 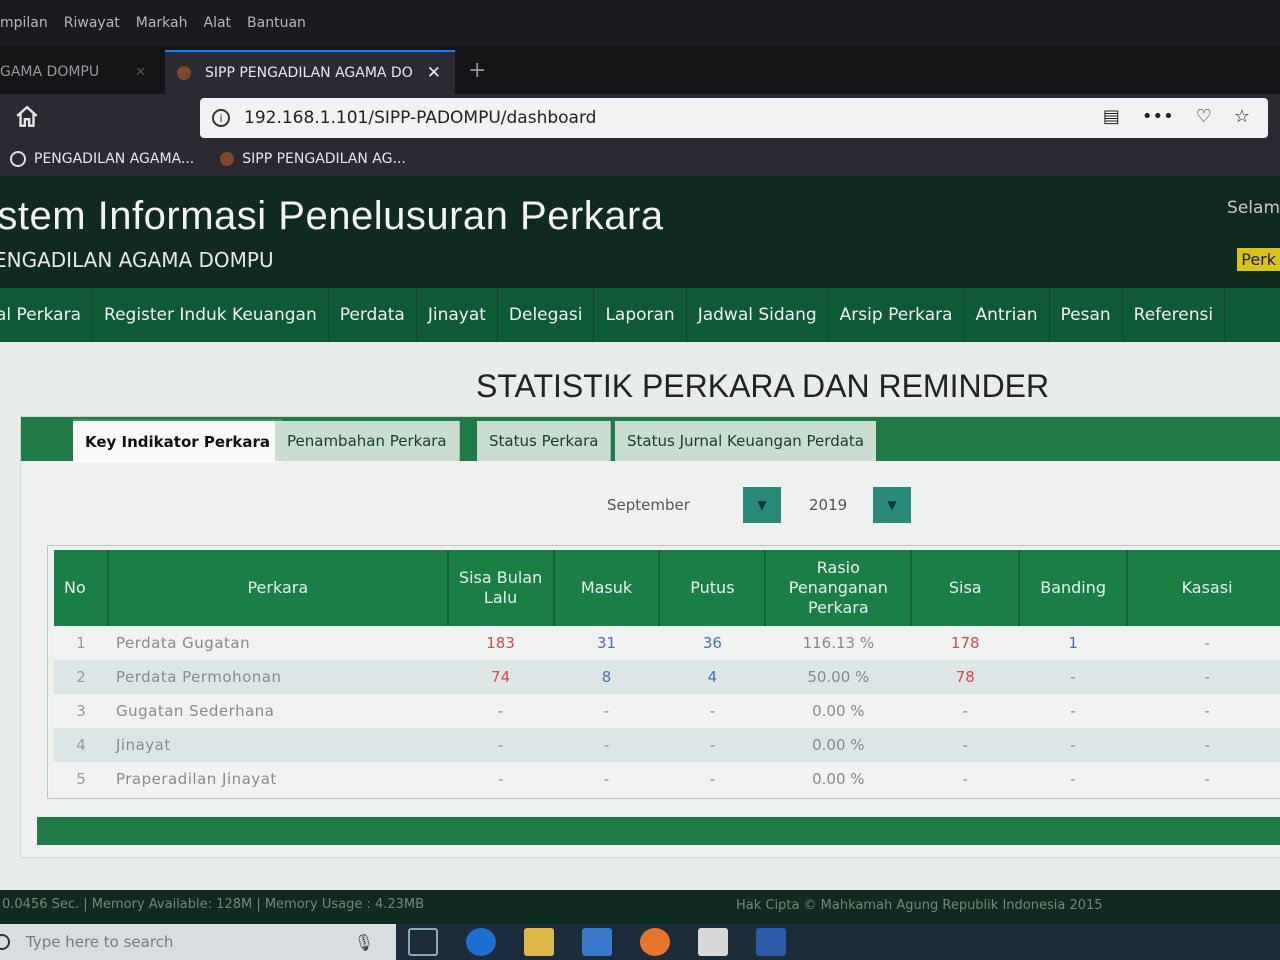 I want to click on cell-no: 5, so click(x=81, y=779).